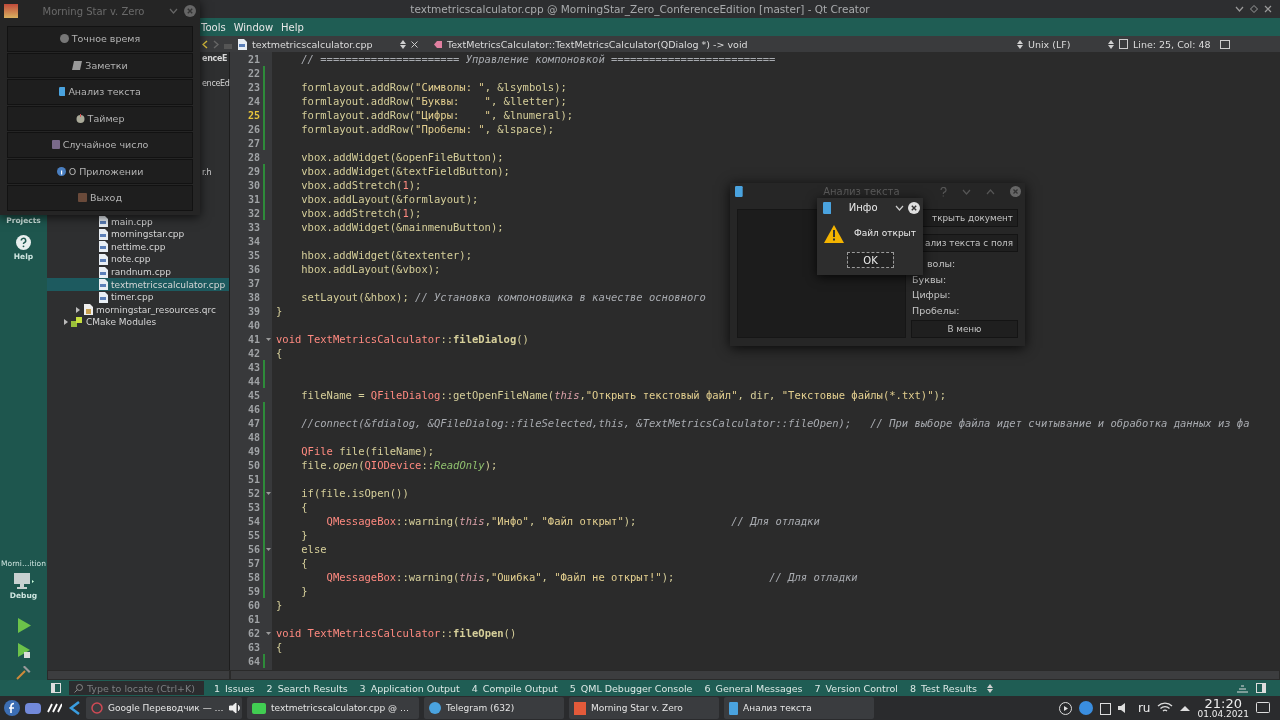 Image resolution: width=1280 pixels, height=720 pixels. I want to click on output-pane-tab: 5 QML Debugger Console, so click(631, 688).